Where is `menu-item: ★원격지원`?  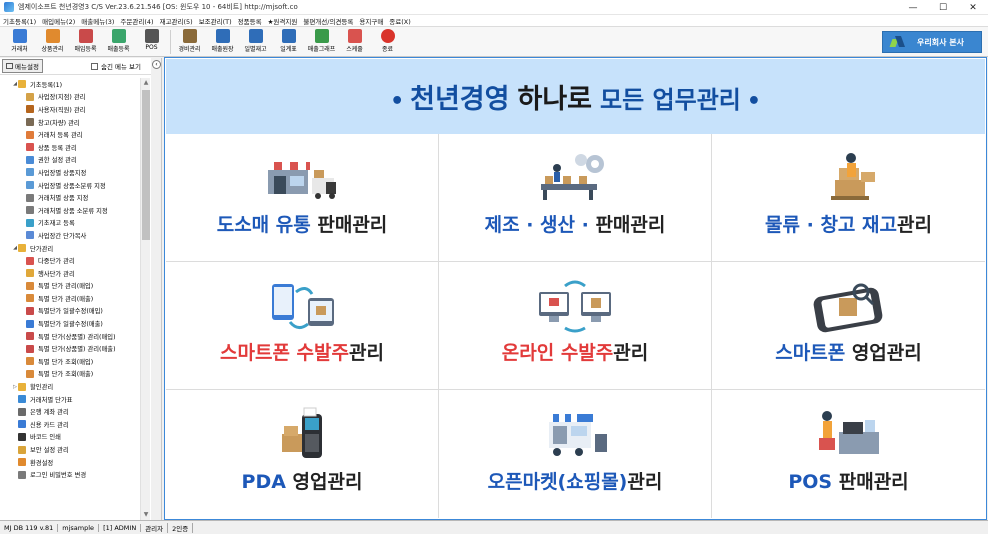
menu-item: ★원격지원 is located at coordinates (283, 21).